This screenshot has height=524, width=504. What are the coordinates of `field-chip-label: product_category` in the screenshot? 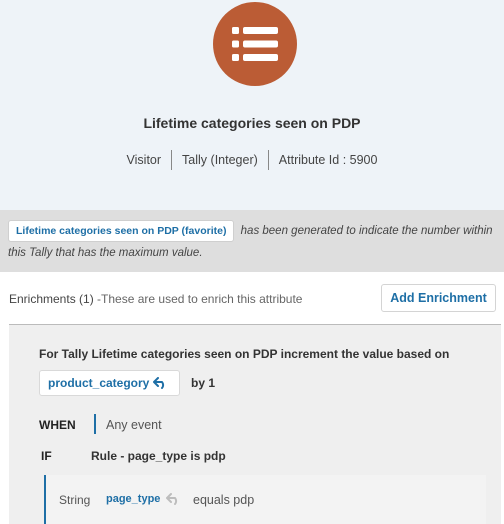 It's located at (99, 383).